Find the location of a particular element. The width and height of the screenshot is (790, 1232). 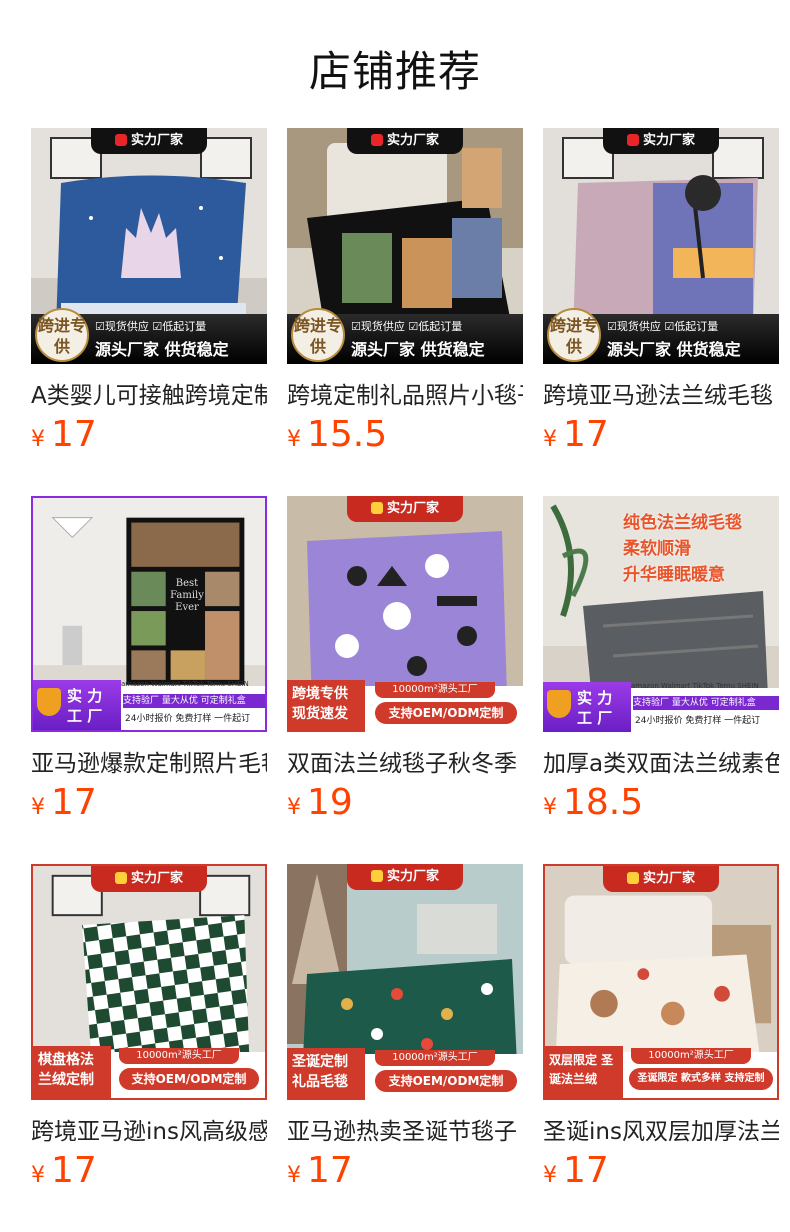

headline-line: 纯色法兰绒毛毯 is located at coordinates (682, 523).